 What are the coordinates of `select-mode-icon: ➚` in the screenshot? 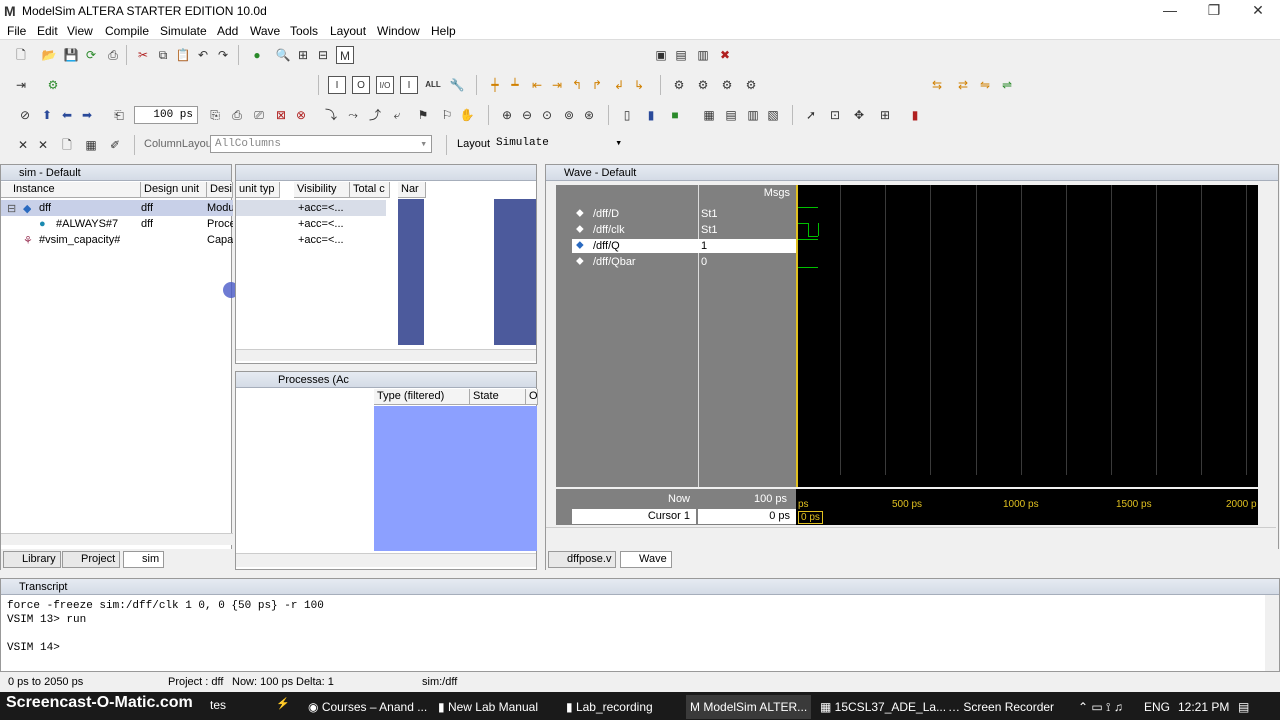 It's located at (811, 115).